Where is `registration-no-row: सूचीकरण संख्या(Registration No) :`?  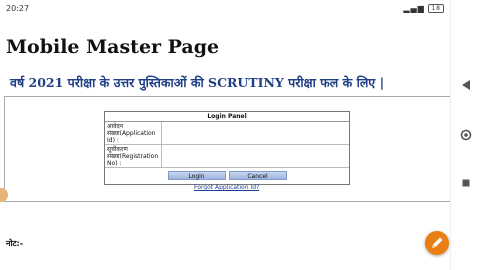
registration-no-row: सूचीकरण संख्या(Registration No) : is located at coordinates (227, 156).